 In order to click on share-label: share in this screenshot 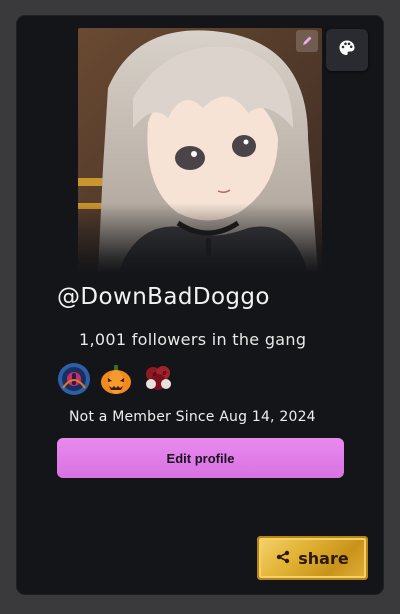, I will do `click(323, 558)`.